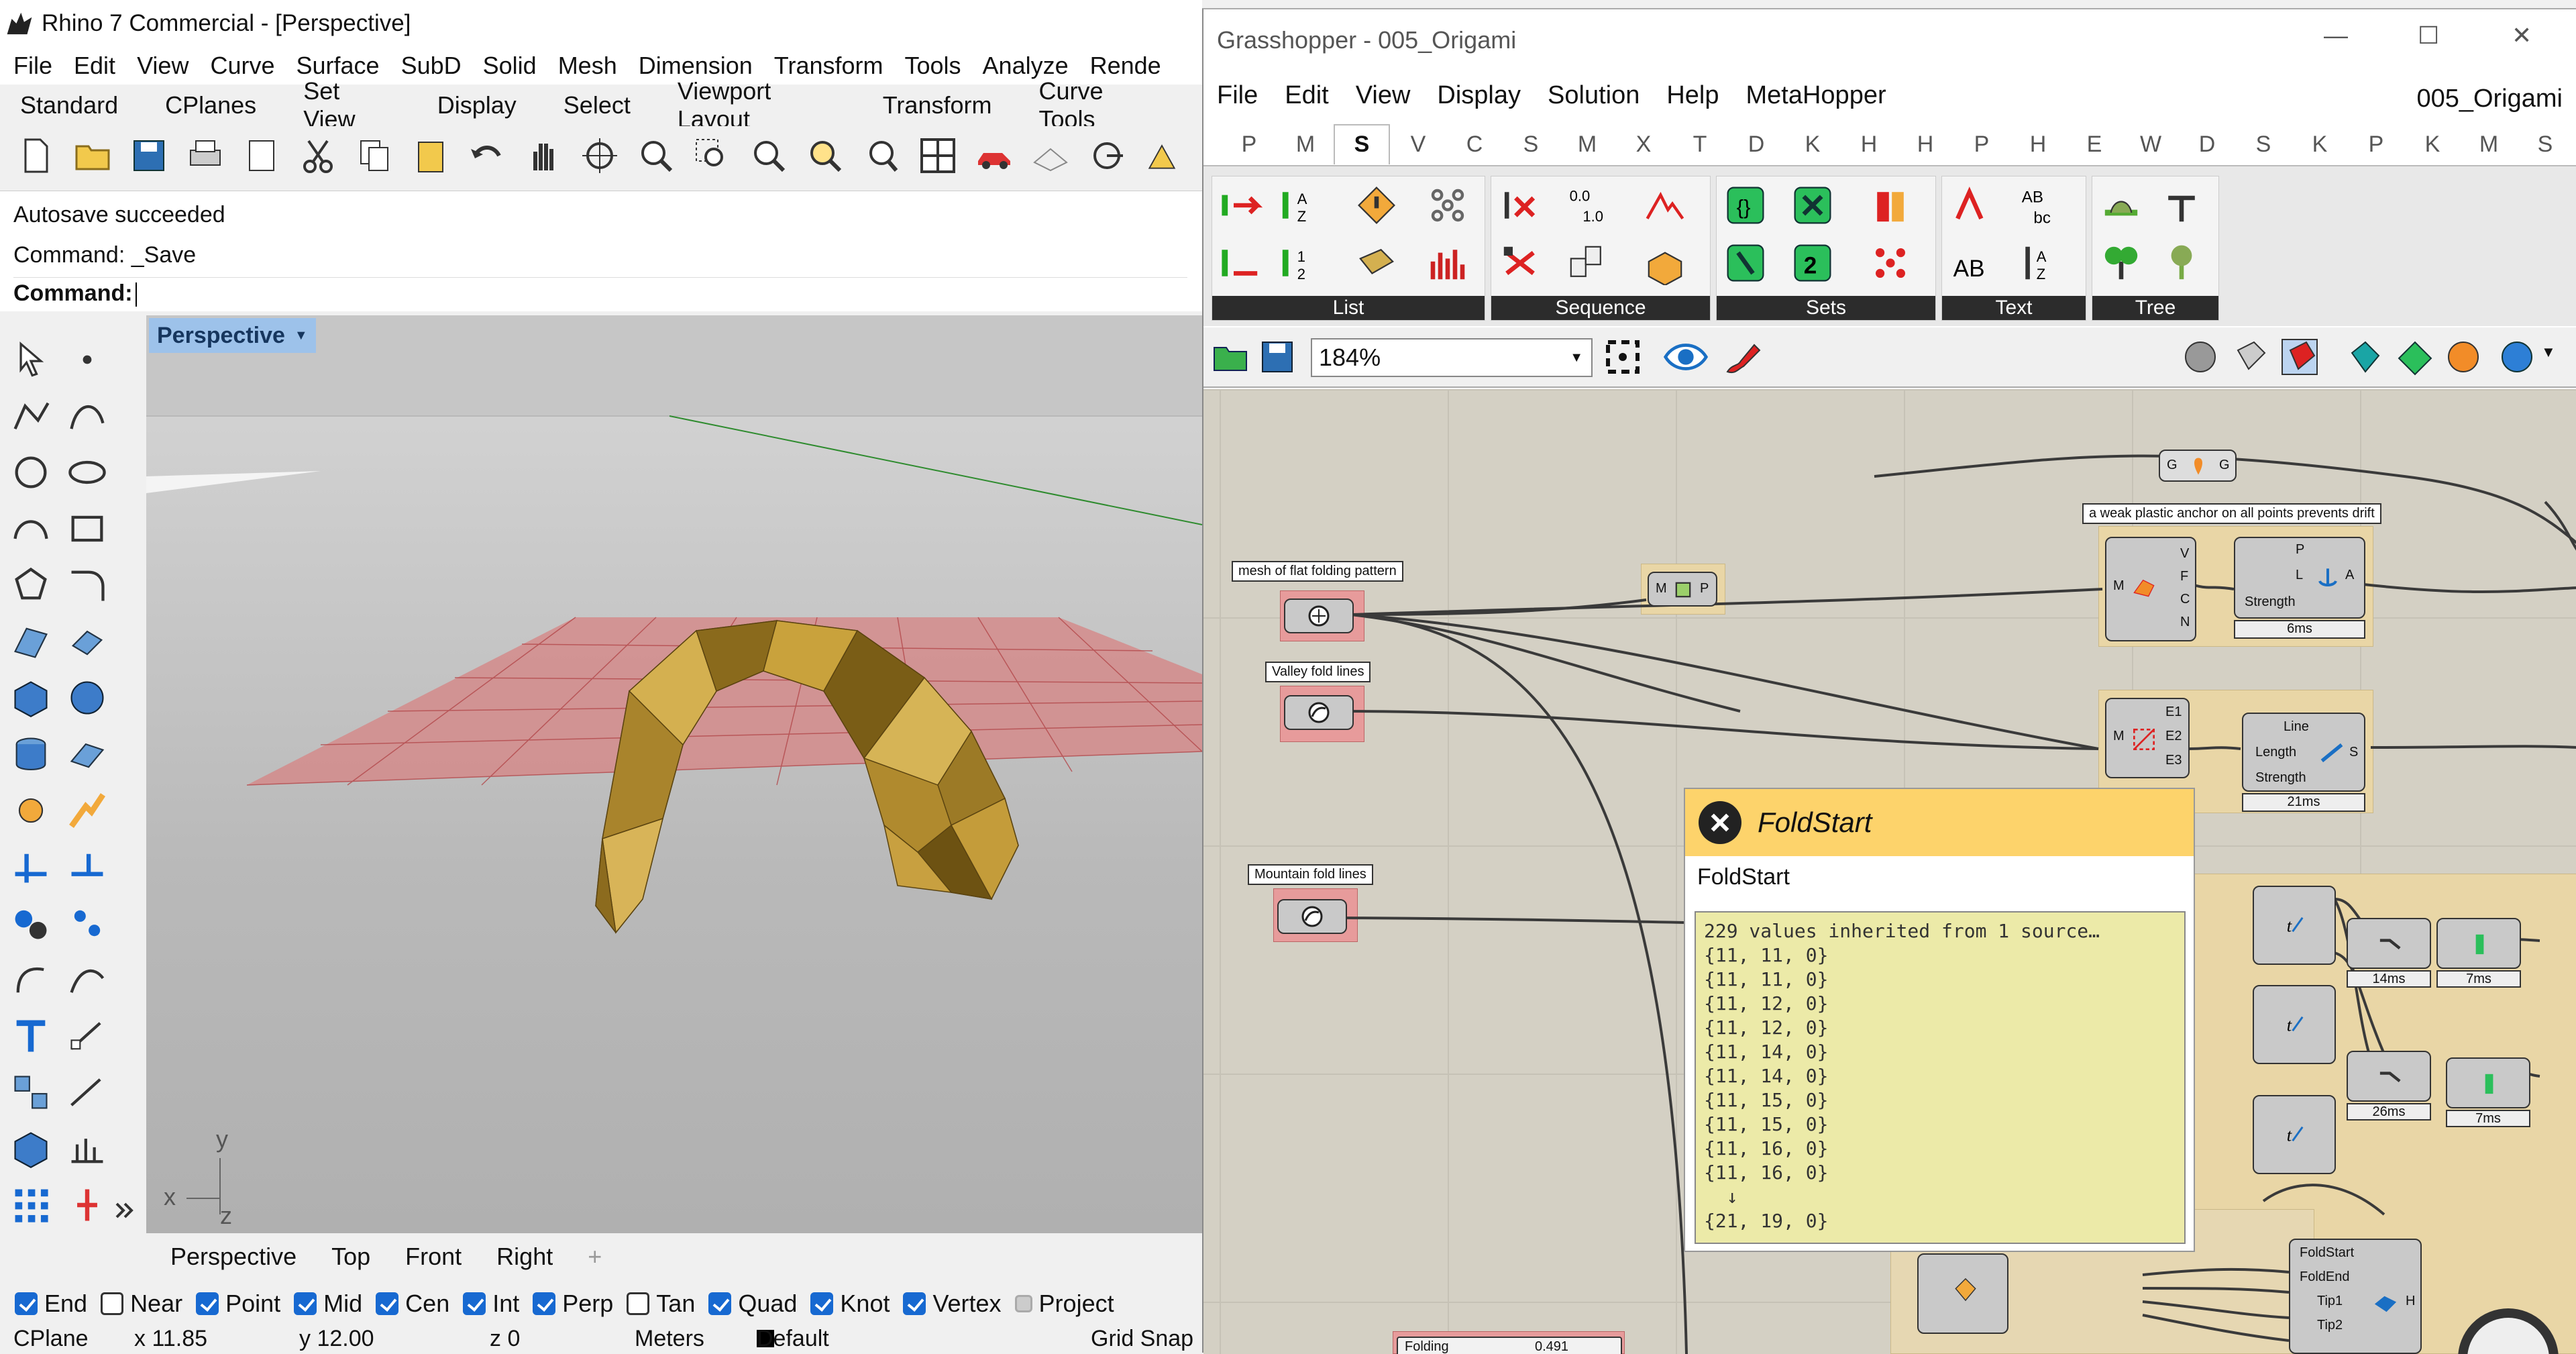 The width and height of the screenshot is (2576, 1354). Describe the element at coordinates (1299, 205) in the screenshot. I see `sort-list-icon: AZ` at that location.